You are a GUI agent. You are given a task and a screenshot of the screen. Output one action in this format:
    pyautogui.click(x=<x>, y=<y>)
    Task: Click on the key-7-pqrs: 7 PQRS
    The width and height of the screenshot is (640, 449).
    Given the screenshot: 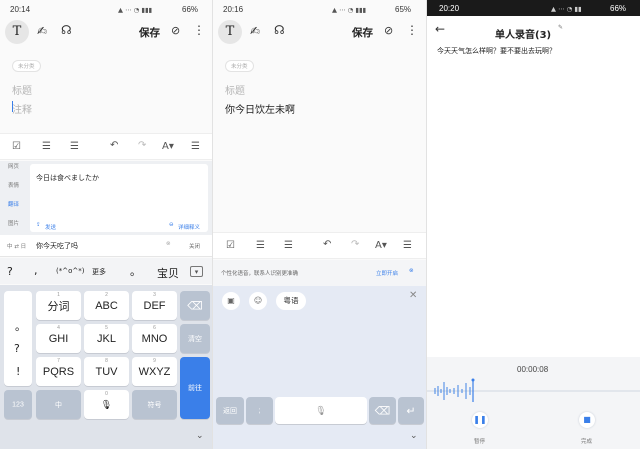 What is the action you would take?
    pyautogui.click(x=58, y=371)
    